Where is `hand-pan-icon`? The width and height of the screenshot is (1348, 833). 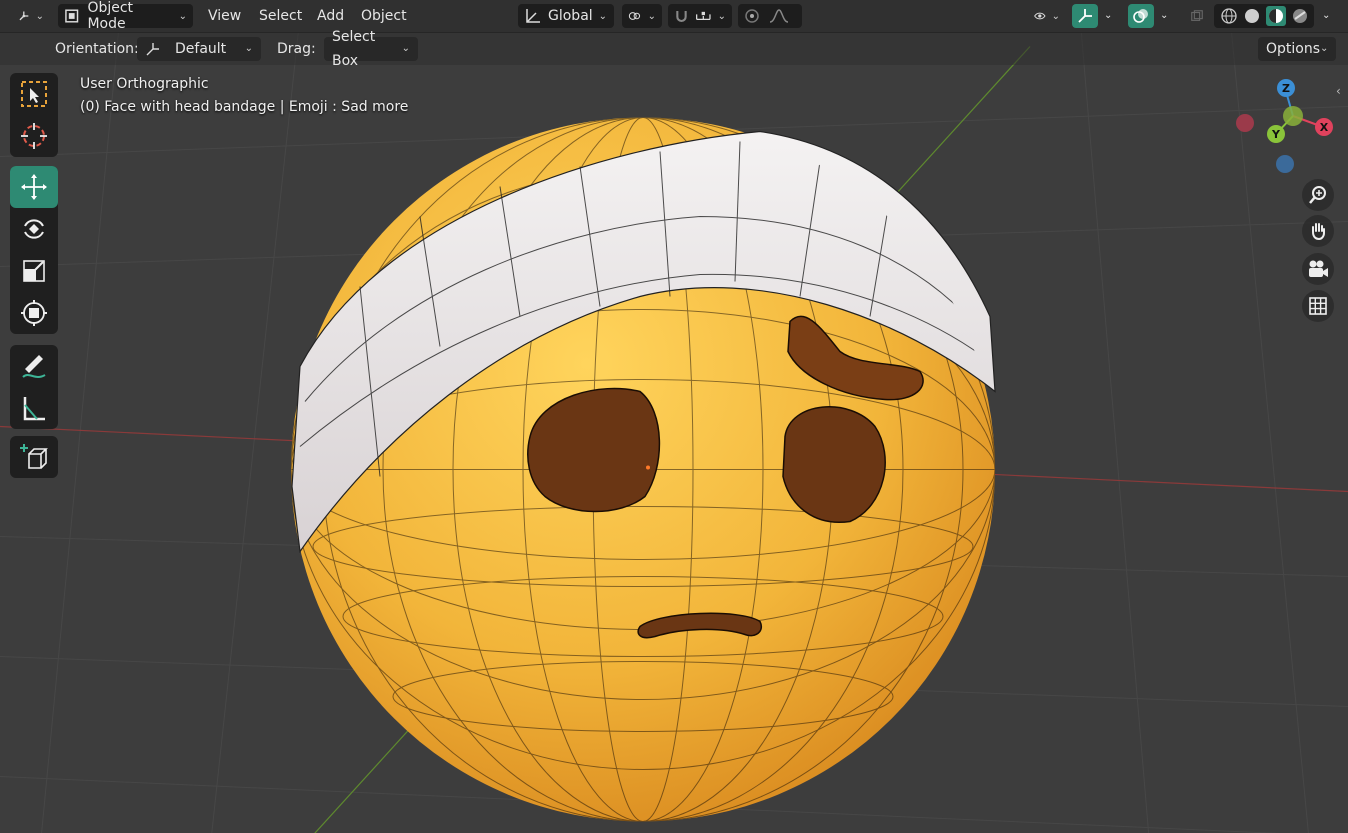
hand-pan-icon is located at coordinates (1318, 232).